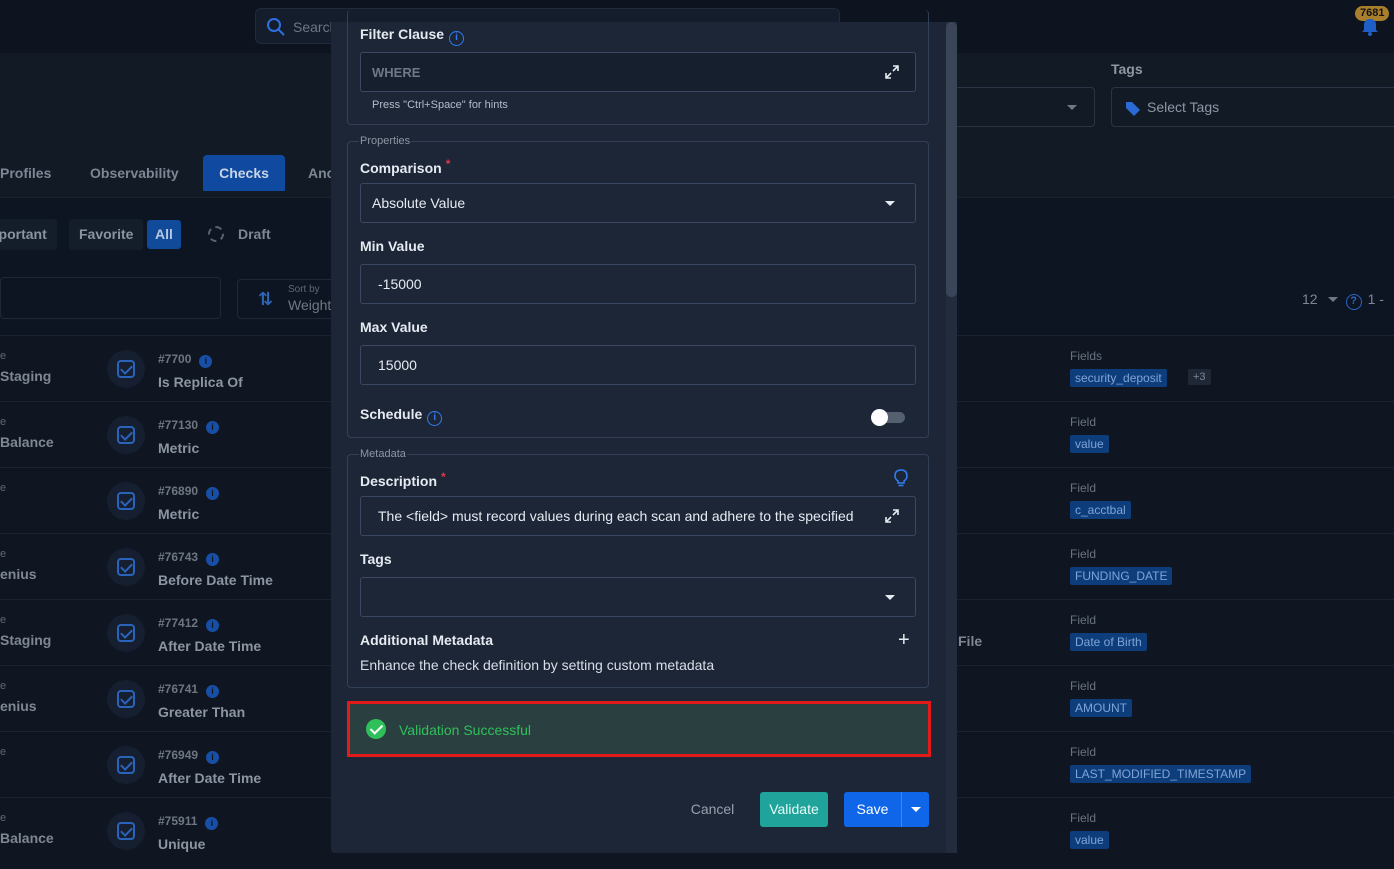 The height and width of the screenshot is (869, 1394). I want to click on page-range: 1 -, so click(1375, 299).